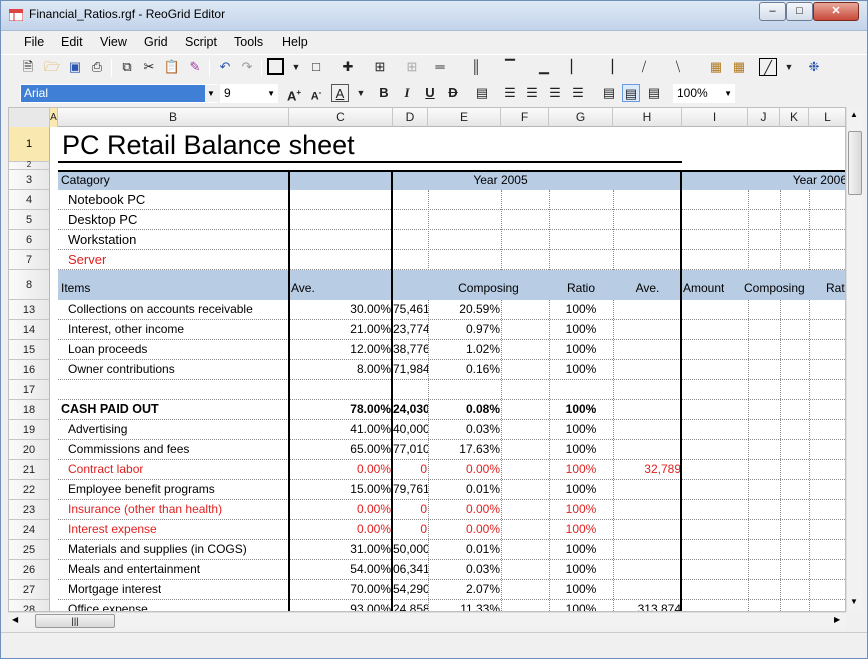 The height and width of the screenshot is (659, 868). What do you see at coordinates (113, 42) in the screenshot?
I see `menu-view: View` at bounding box center [113, 42].